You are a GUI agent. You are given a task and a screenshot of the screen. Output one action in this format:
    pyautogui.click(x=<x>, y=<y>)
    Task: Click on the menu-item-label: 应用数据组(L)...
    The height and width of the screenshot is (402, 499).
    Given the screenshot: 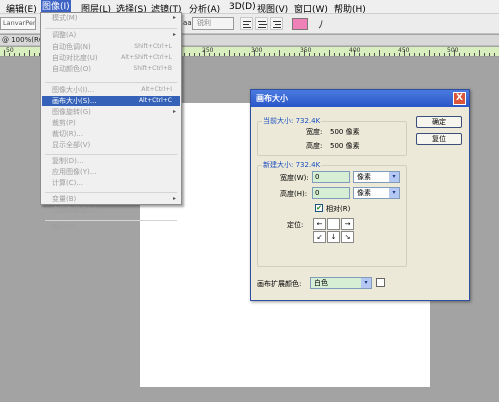 What is the action you would take?
    pyautogui.click(x=78, y=210)
    